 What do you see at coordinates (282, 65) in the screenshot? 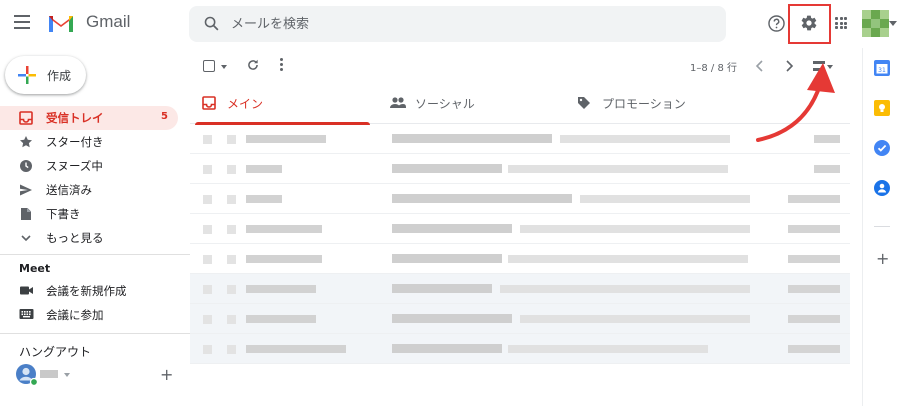
I see `more-vert-icon` at bounding box center [282, 65].